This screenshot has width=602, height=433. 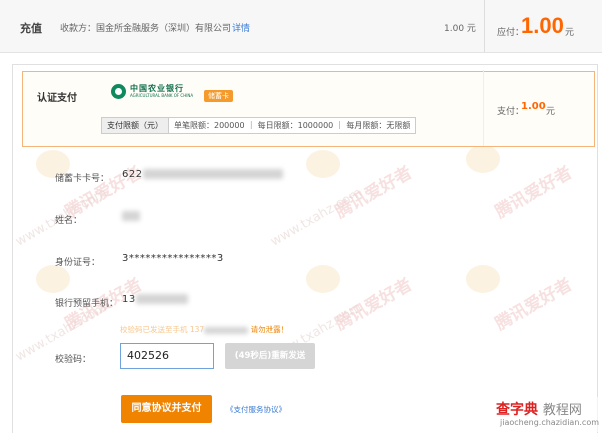 I want to click on payment-label: 支付：, so click(x=511, y=112).